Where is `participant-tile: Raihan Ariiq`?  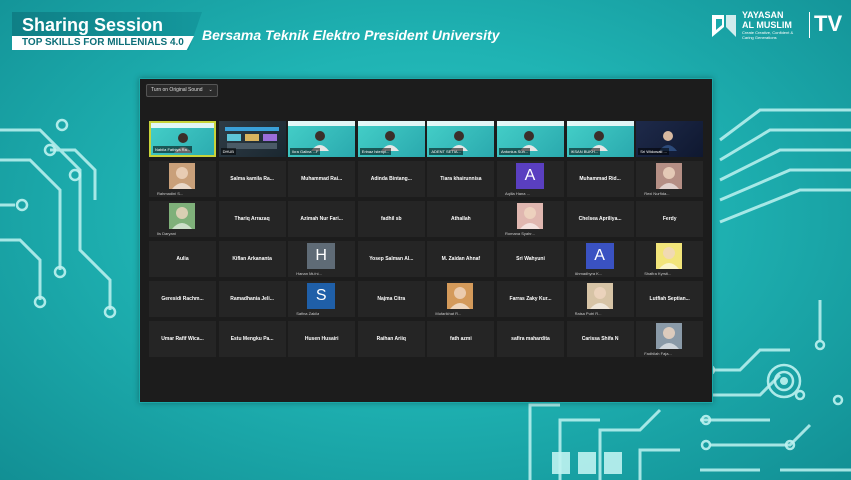 participant-tile: Raihan Ariiq is located at coordinates (391, 339).